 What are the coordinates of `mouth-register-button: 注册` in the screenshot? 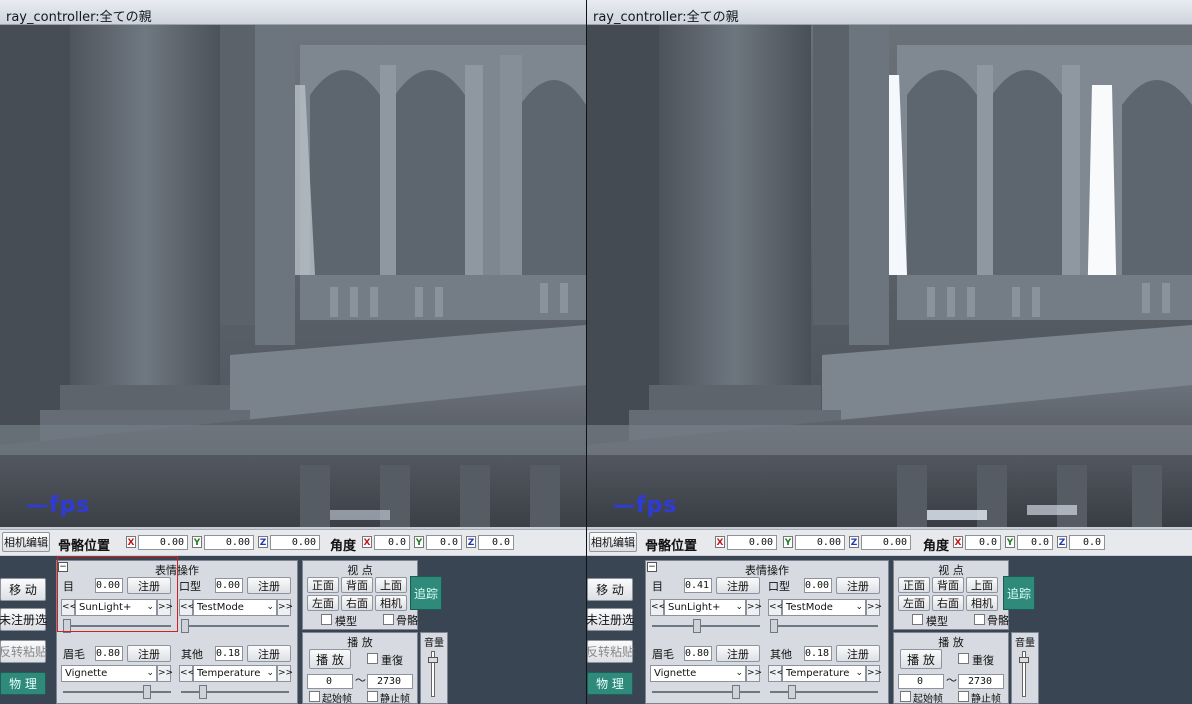 It's located at (269, 585).